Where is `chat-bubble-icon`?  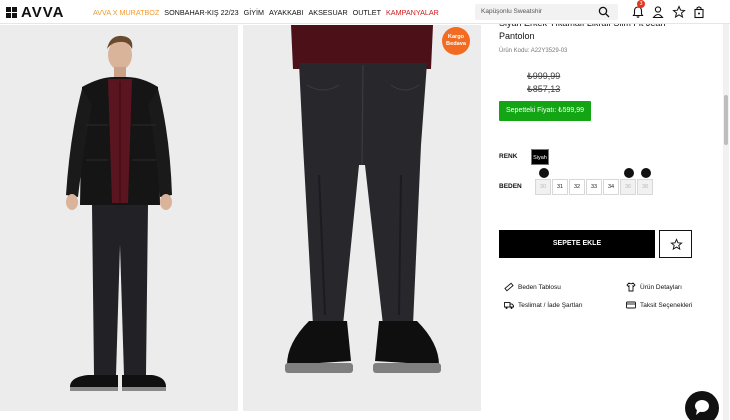 chat-bubble-icon is located at coordinates (702, 407).